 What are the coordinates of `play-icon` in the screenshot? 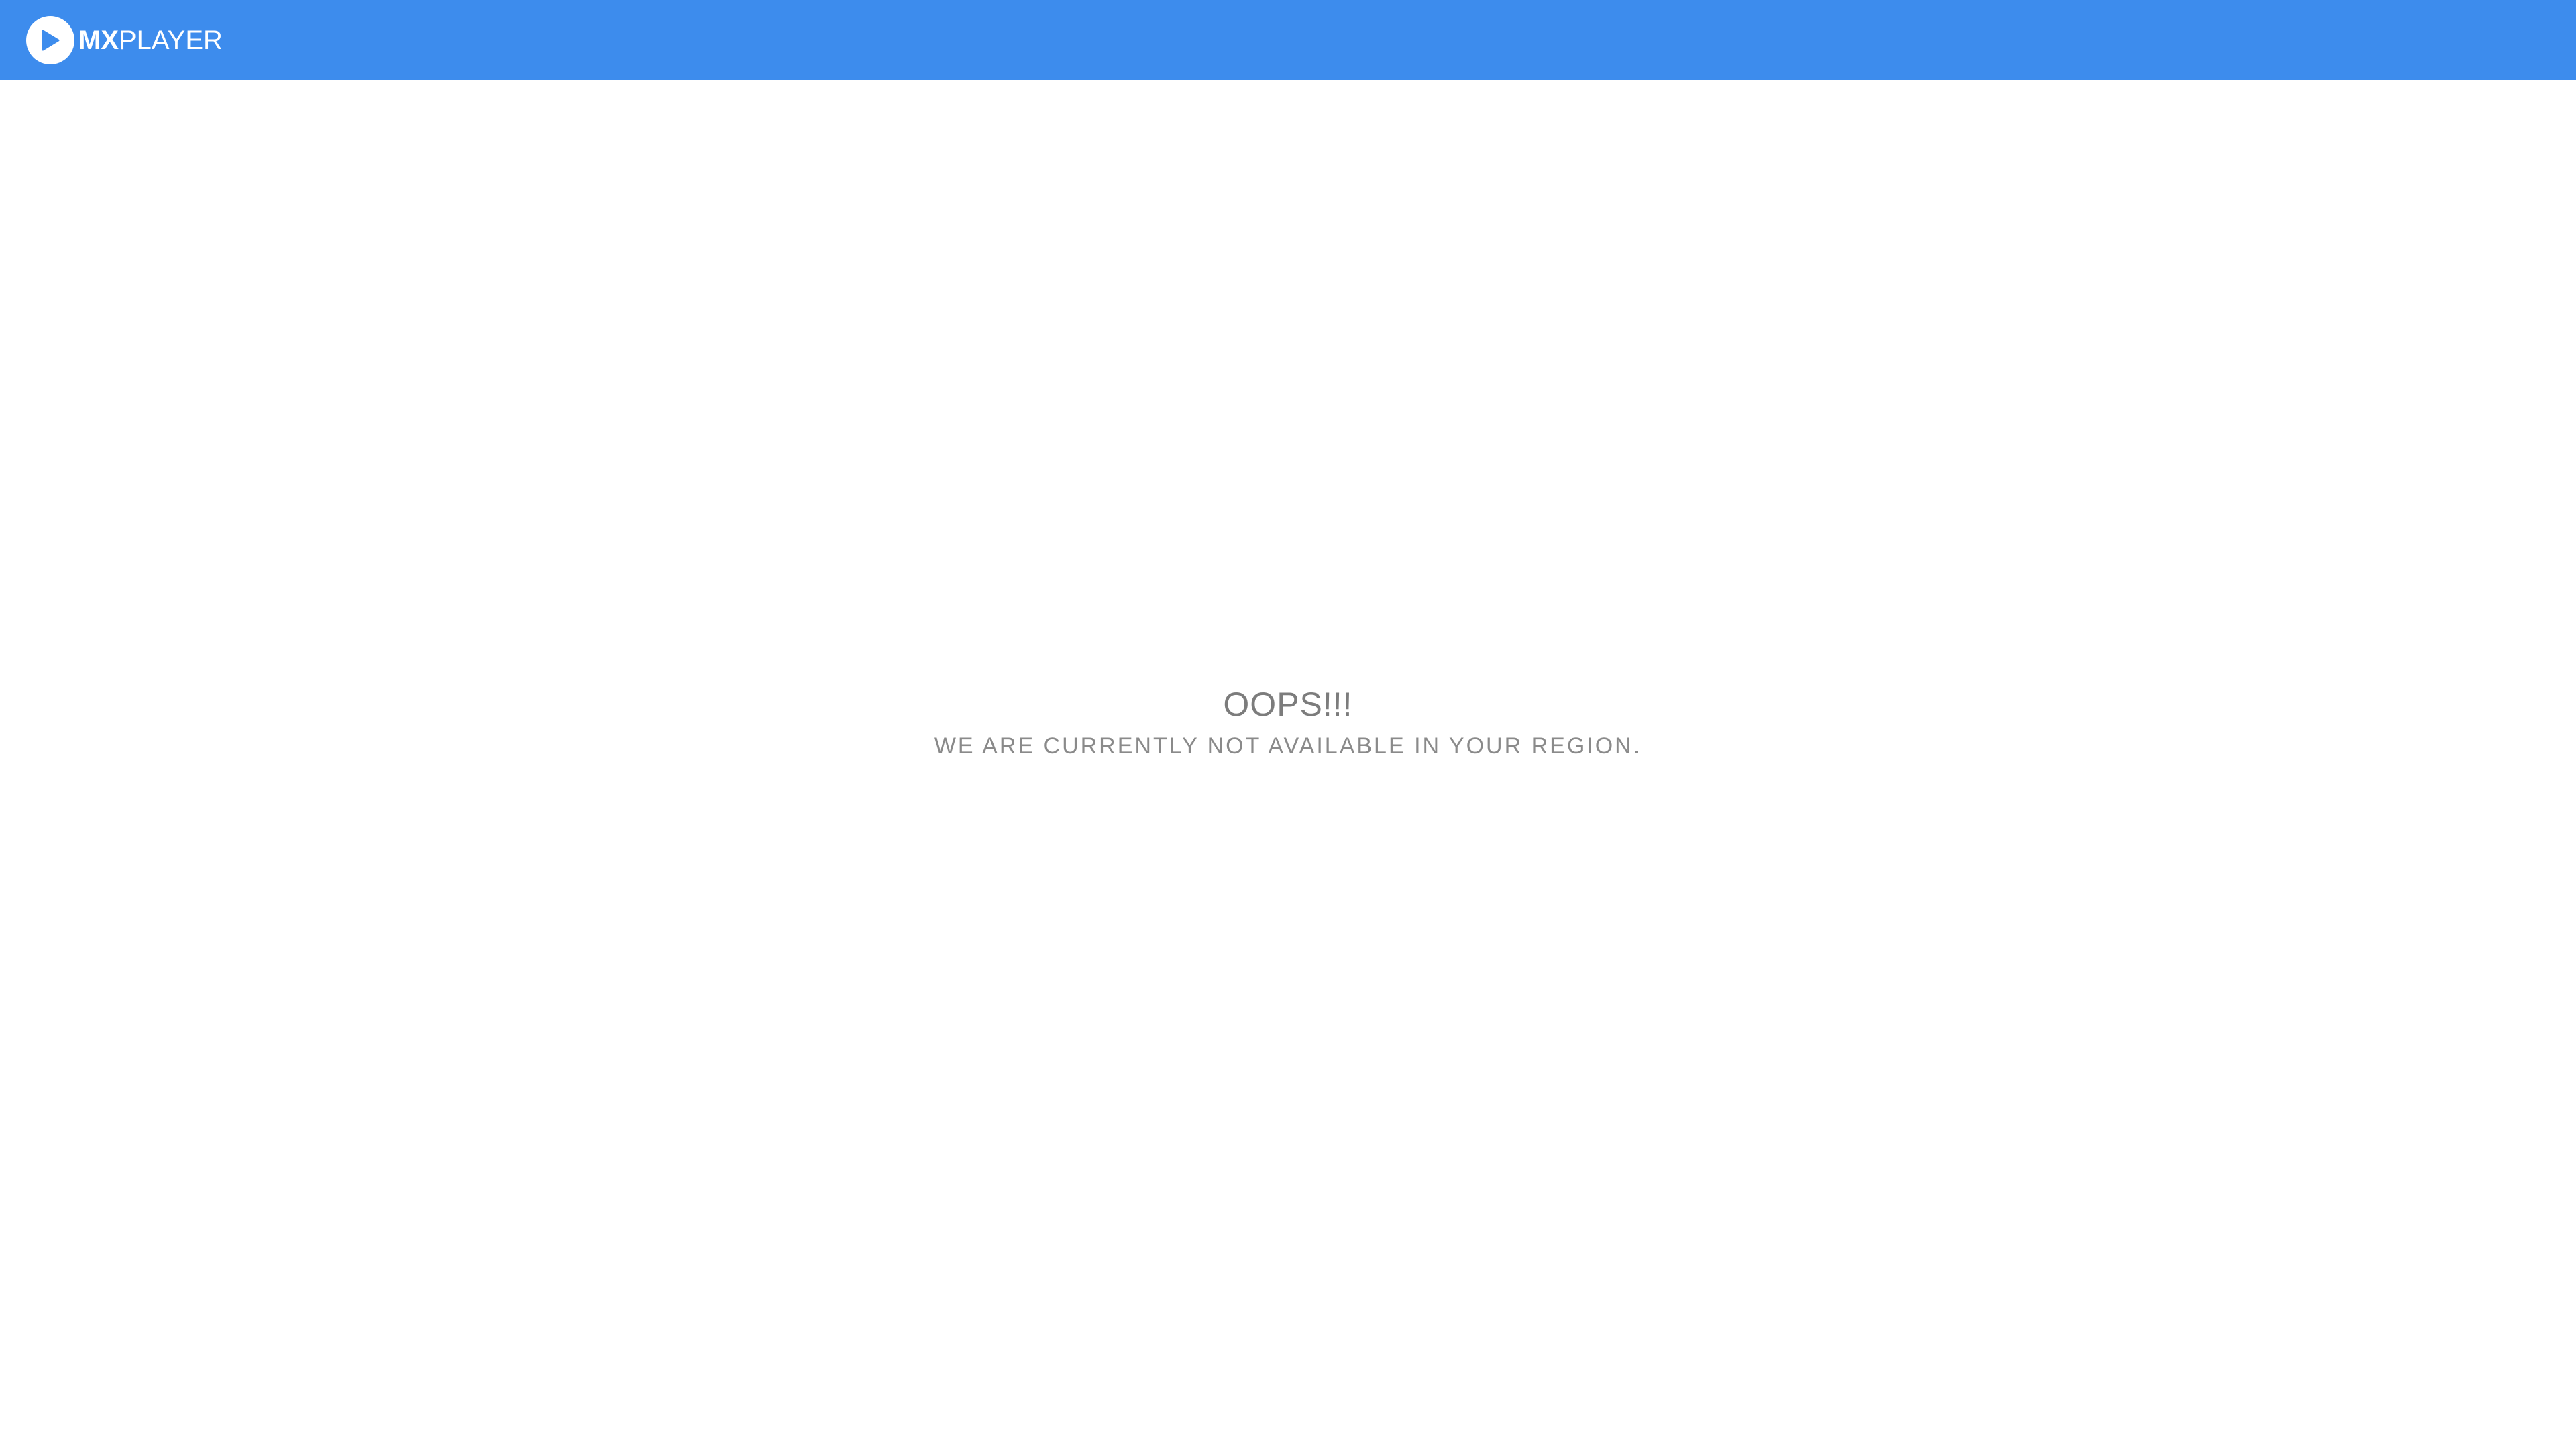 It's located at (50, 40).